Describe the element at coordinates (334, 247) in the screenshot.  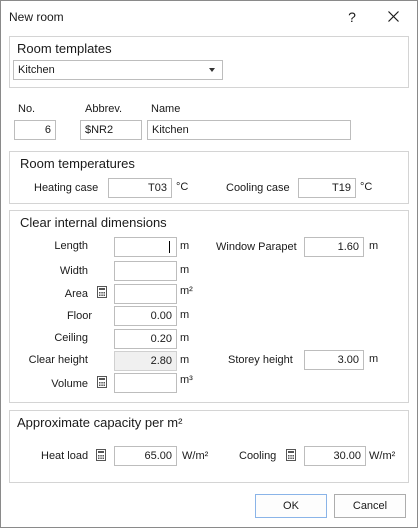
I see `window-parapet-input: 1.60` at that location.